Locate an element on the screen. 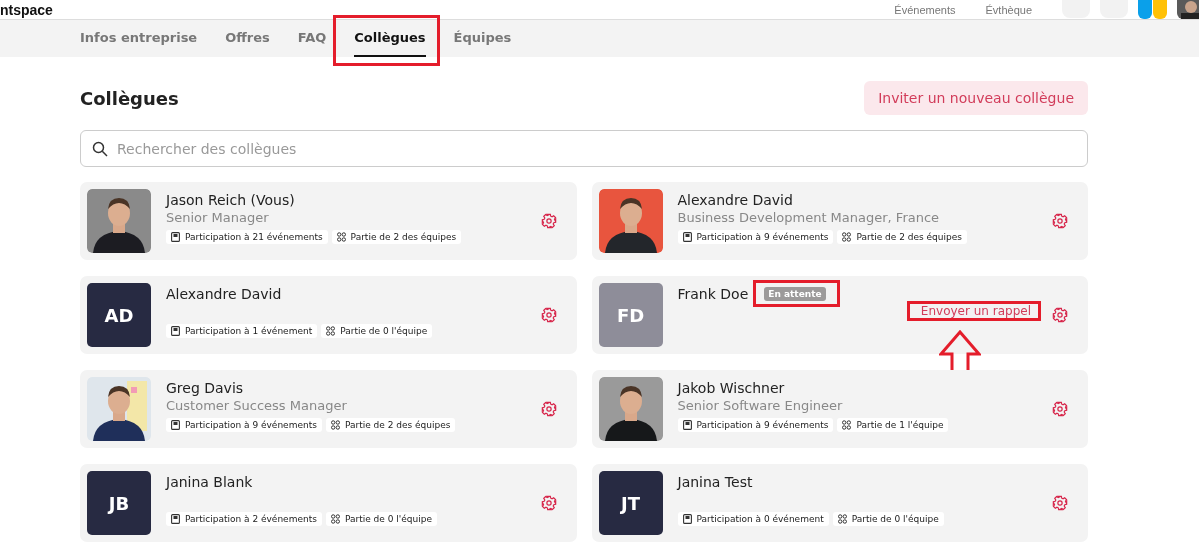 This screenshot has height=554, width=1199. initials-avatar: AD is located at coordinates (119, 315).